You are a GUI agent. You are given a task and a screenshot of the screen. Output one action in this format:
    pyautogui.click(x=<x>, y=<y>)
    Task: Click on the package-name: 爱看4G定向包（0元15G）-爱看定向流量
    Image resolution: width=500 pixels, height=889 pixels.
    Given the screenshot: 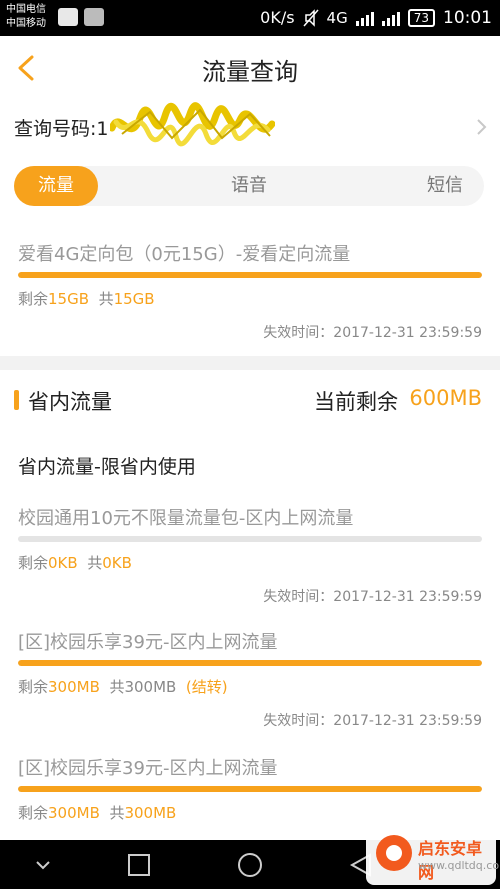 What is the action you would take?
    pyautogui.click(x=184, y=254)
    